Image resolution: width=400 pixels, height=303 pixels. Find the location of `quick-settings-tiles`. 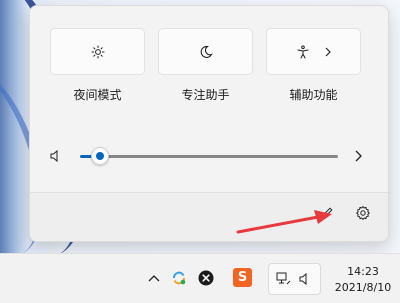

quick-settings-tiles is located at coordinates (211, 53).